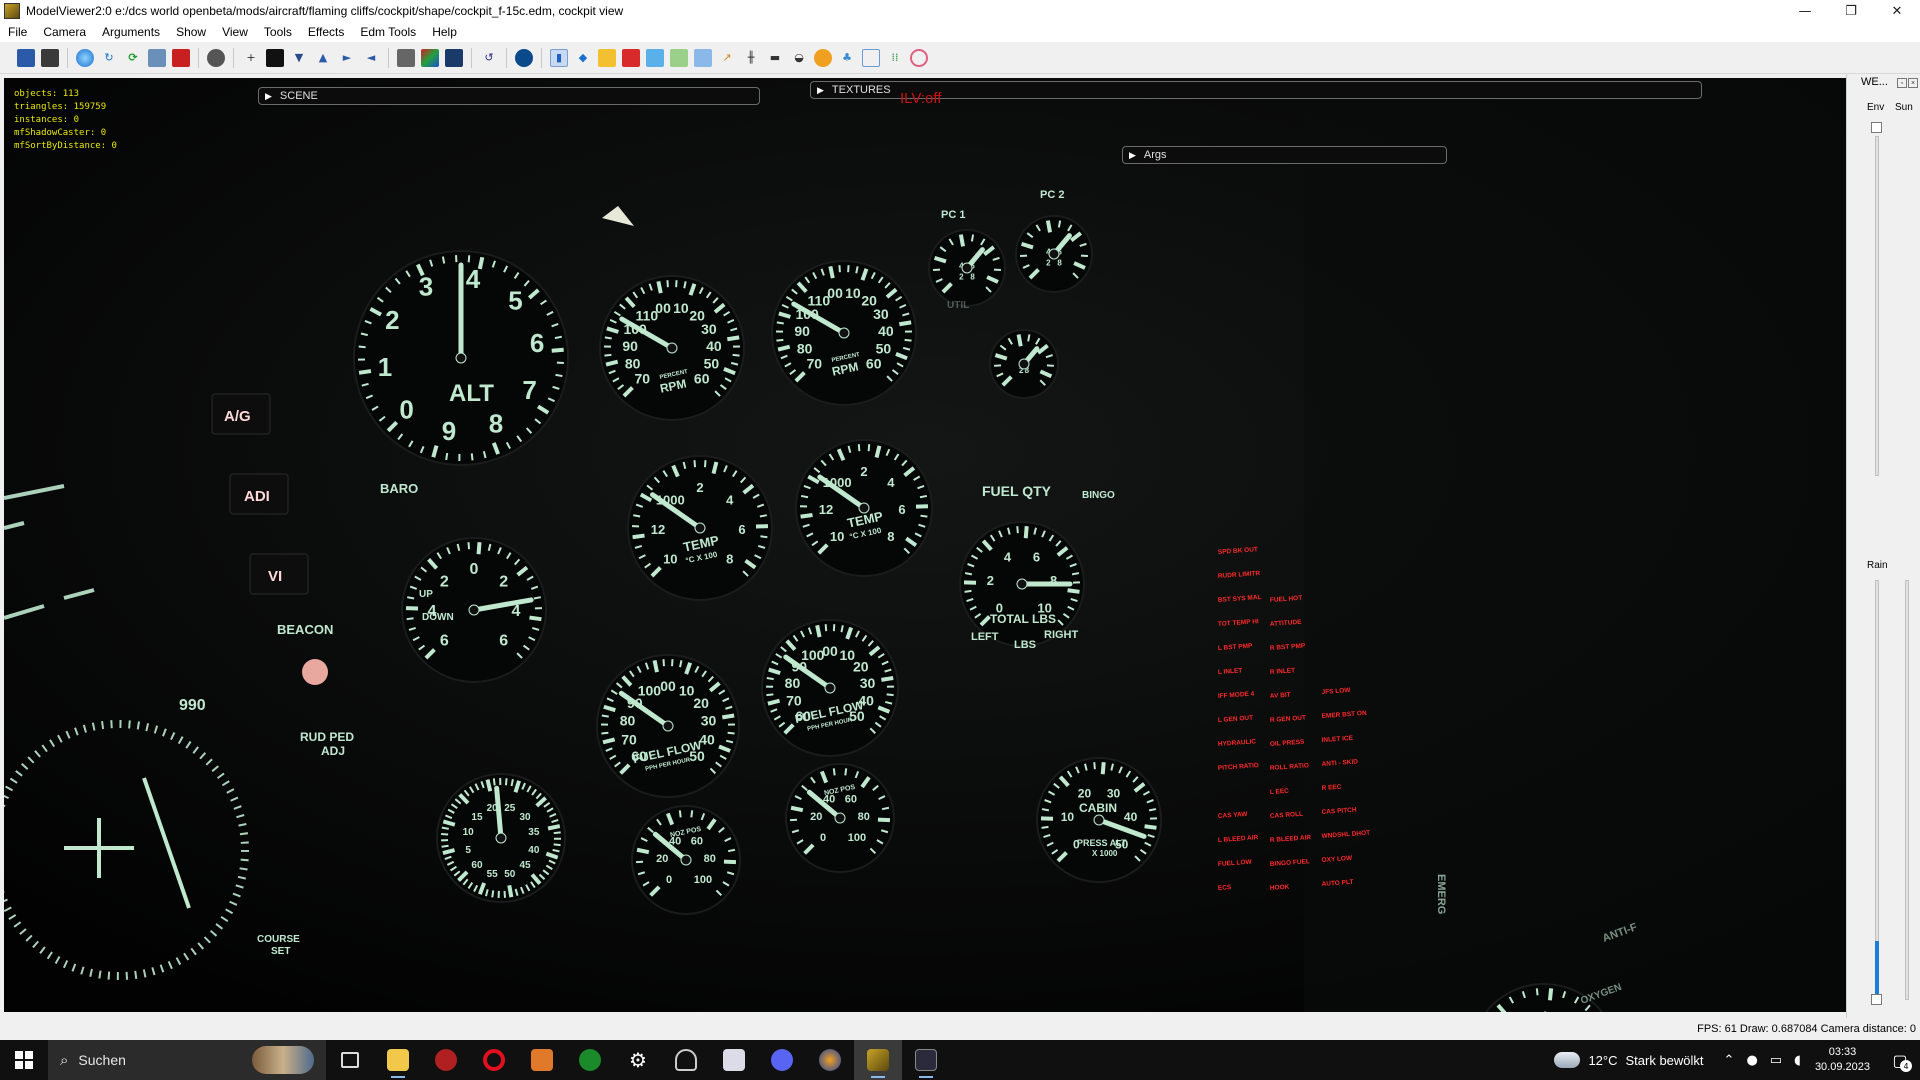 The image size is (1920, 1080). I want to click on tree-icon: ♣, so click(847, 58).